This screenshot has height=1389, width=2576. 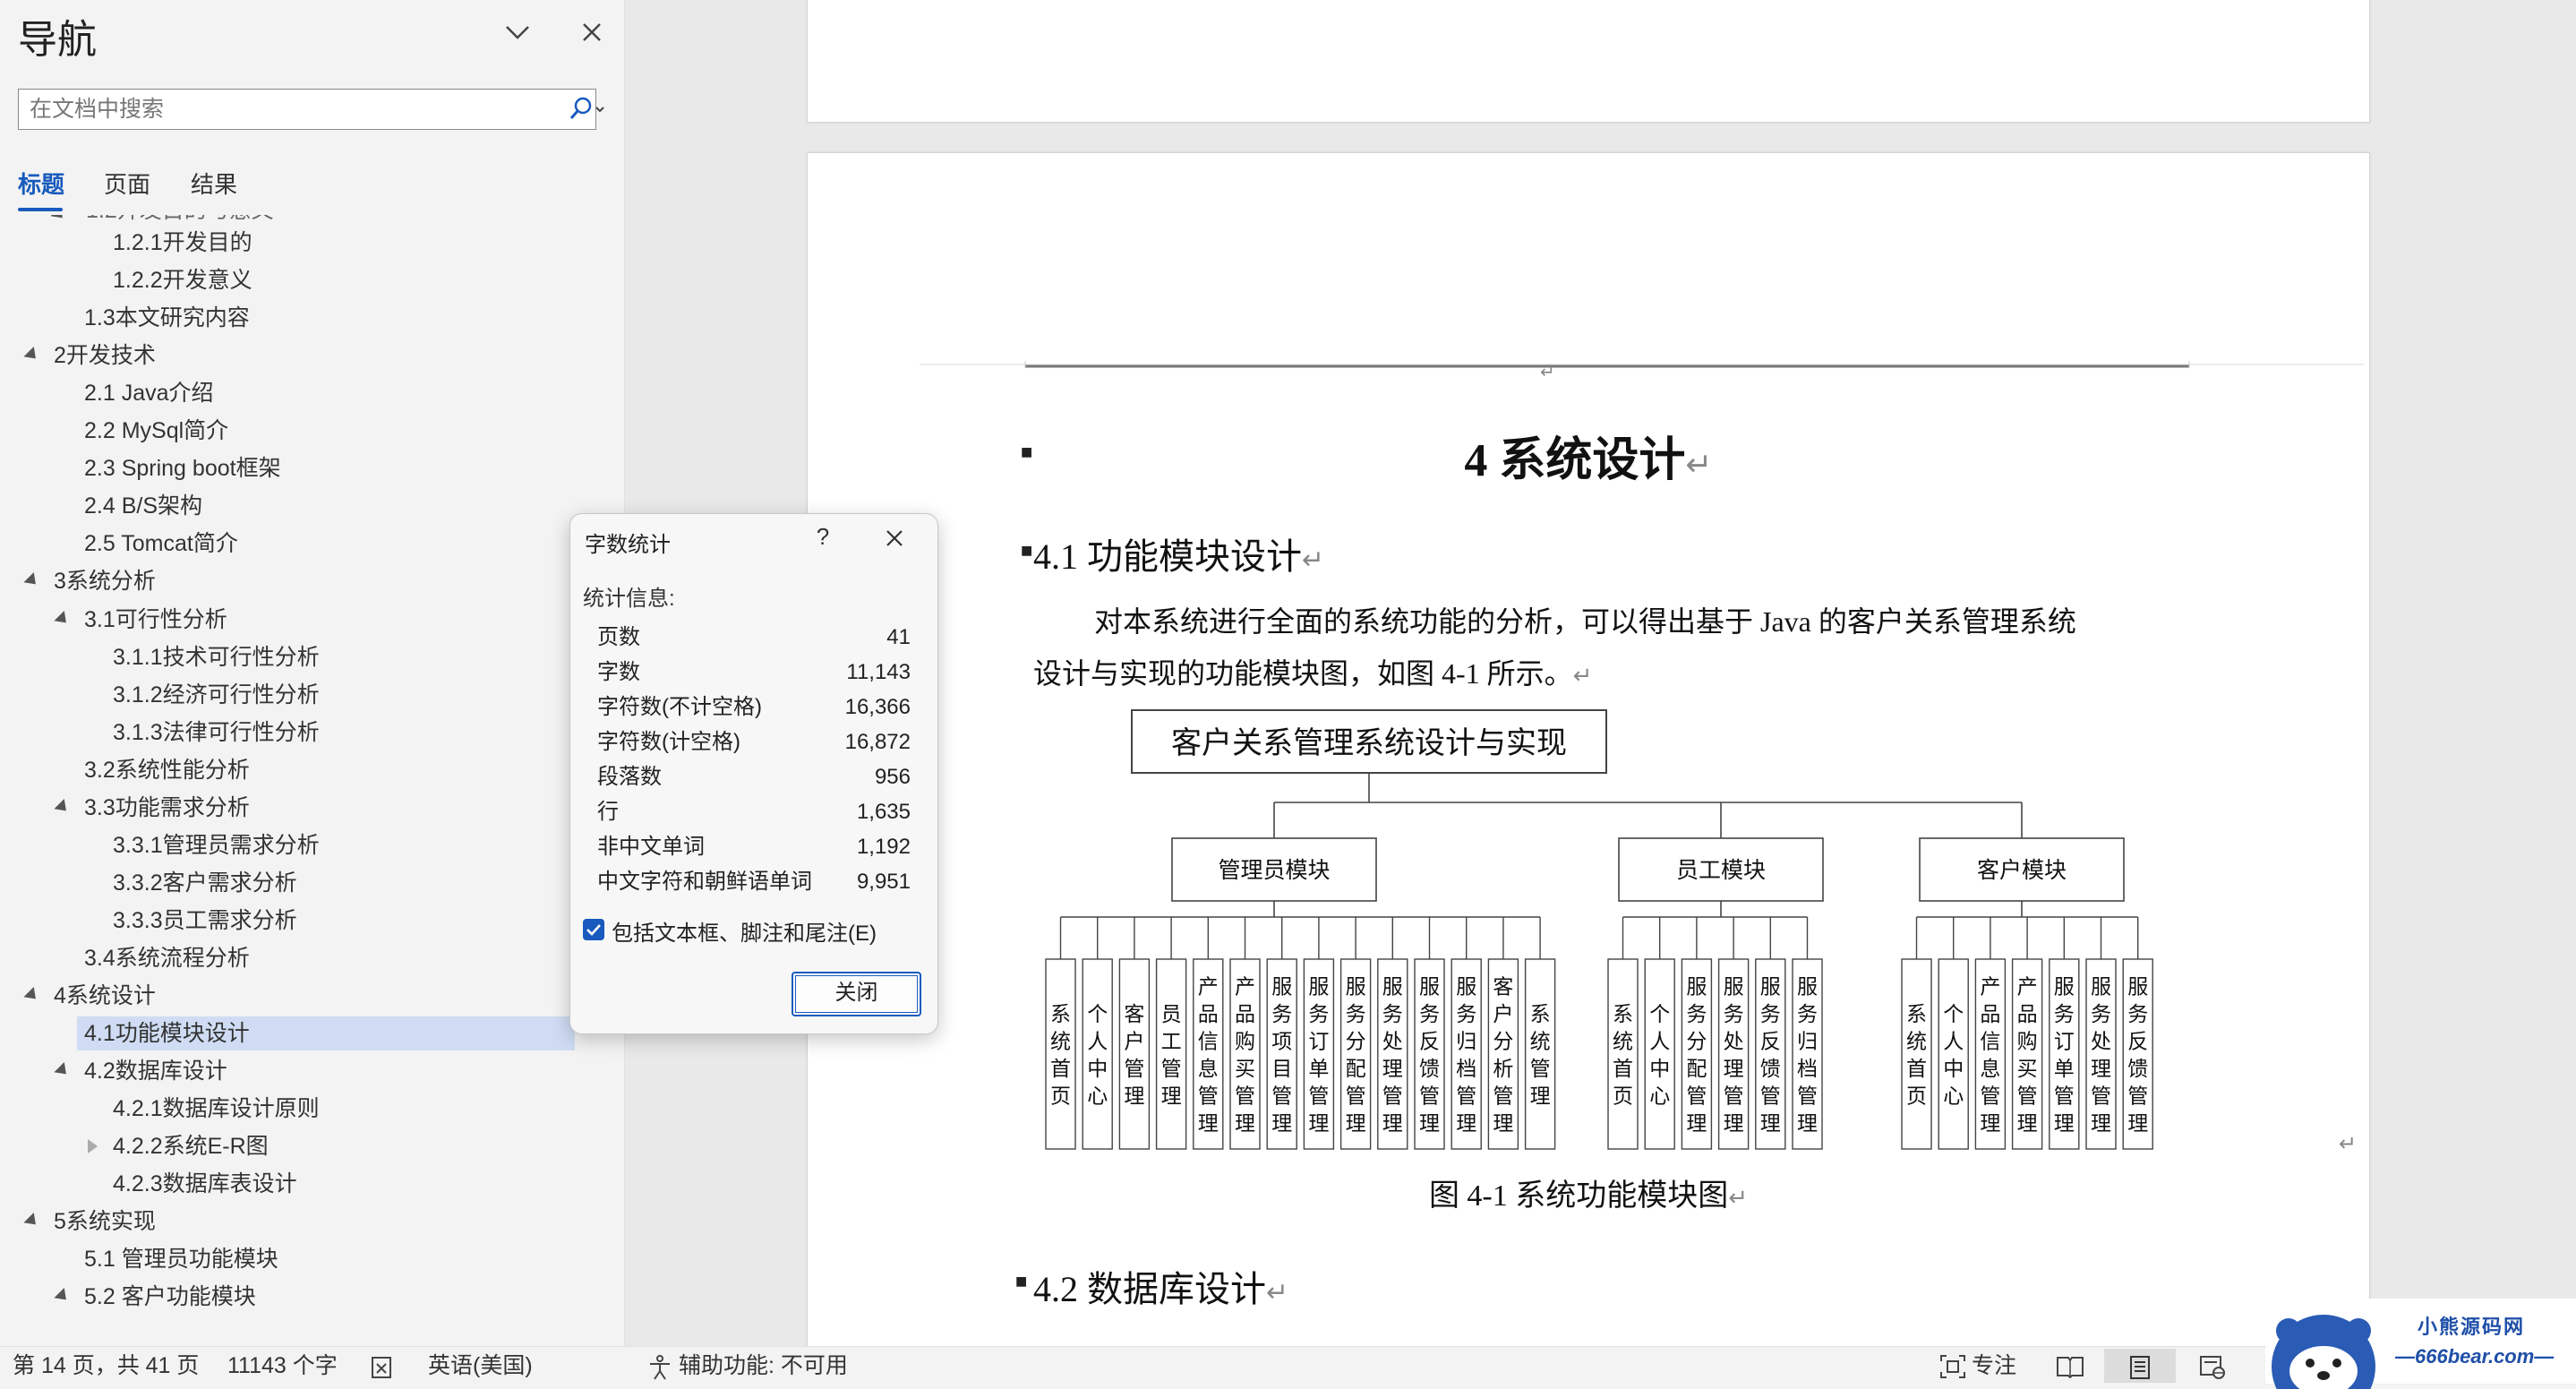 What do you see at coordinates (2212, 1367) in the screenshot?
I see `web-layout-icon` at bounding box center [2212, 1367].